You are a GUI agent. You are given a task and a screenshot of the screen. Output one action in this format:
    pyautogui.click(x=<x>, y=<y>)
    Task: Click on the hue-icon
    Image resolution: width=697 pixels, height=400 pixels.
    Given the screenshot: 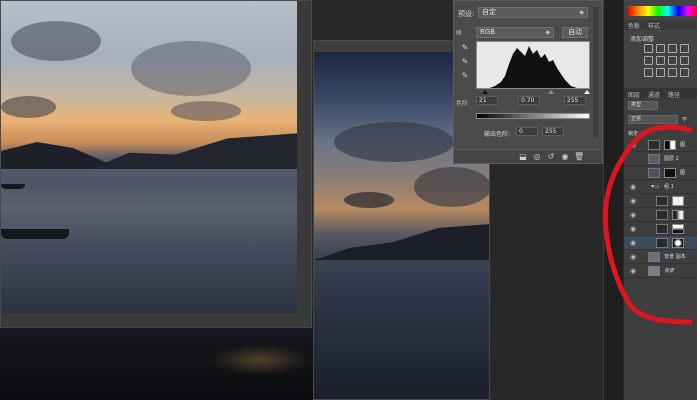 What is the action you would take?
    pyautogui.click(x=660, y=60)
    